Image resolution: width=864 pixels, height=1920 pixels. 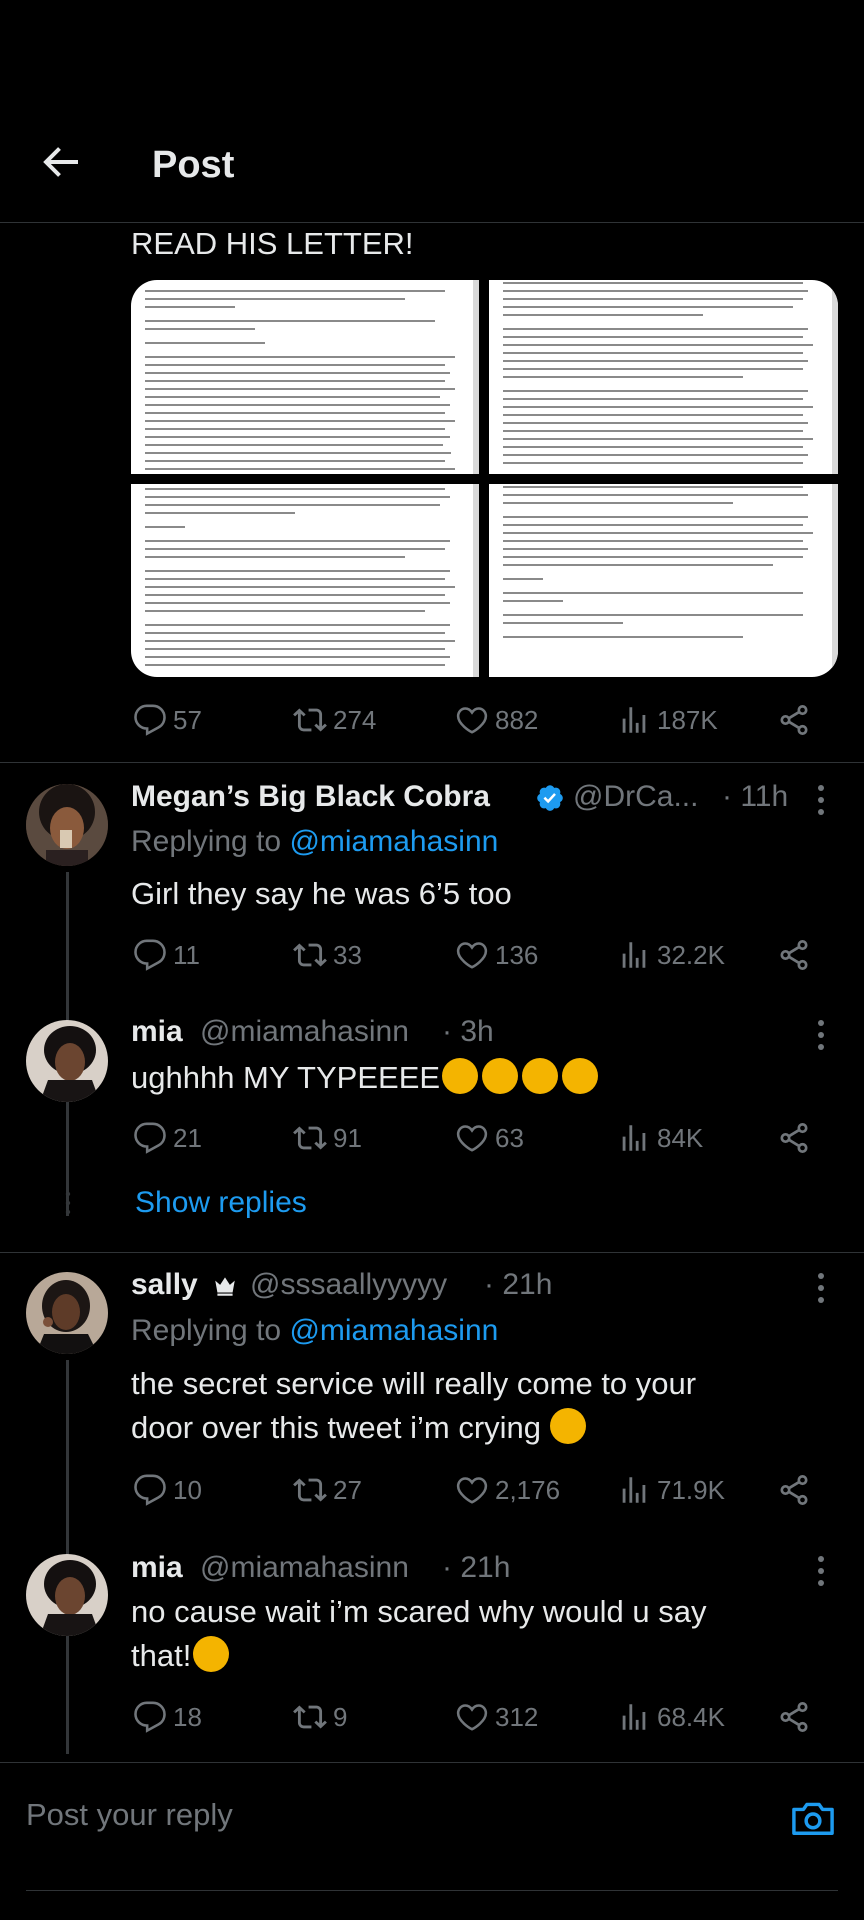 I want to click on like-button: 63, so click(x=489, y=1138).